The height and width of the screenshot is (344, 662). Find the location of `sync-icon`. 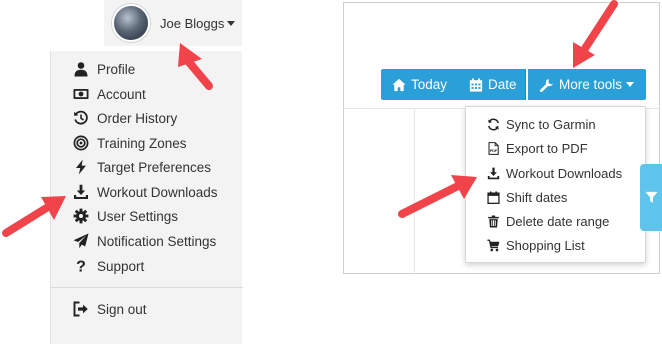

sync-icon is located at coordinates (493, 124).